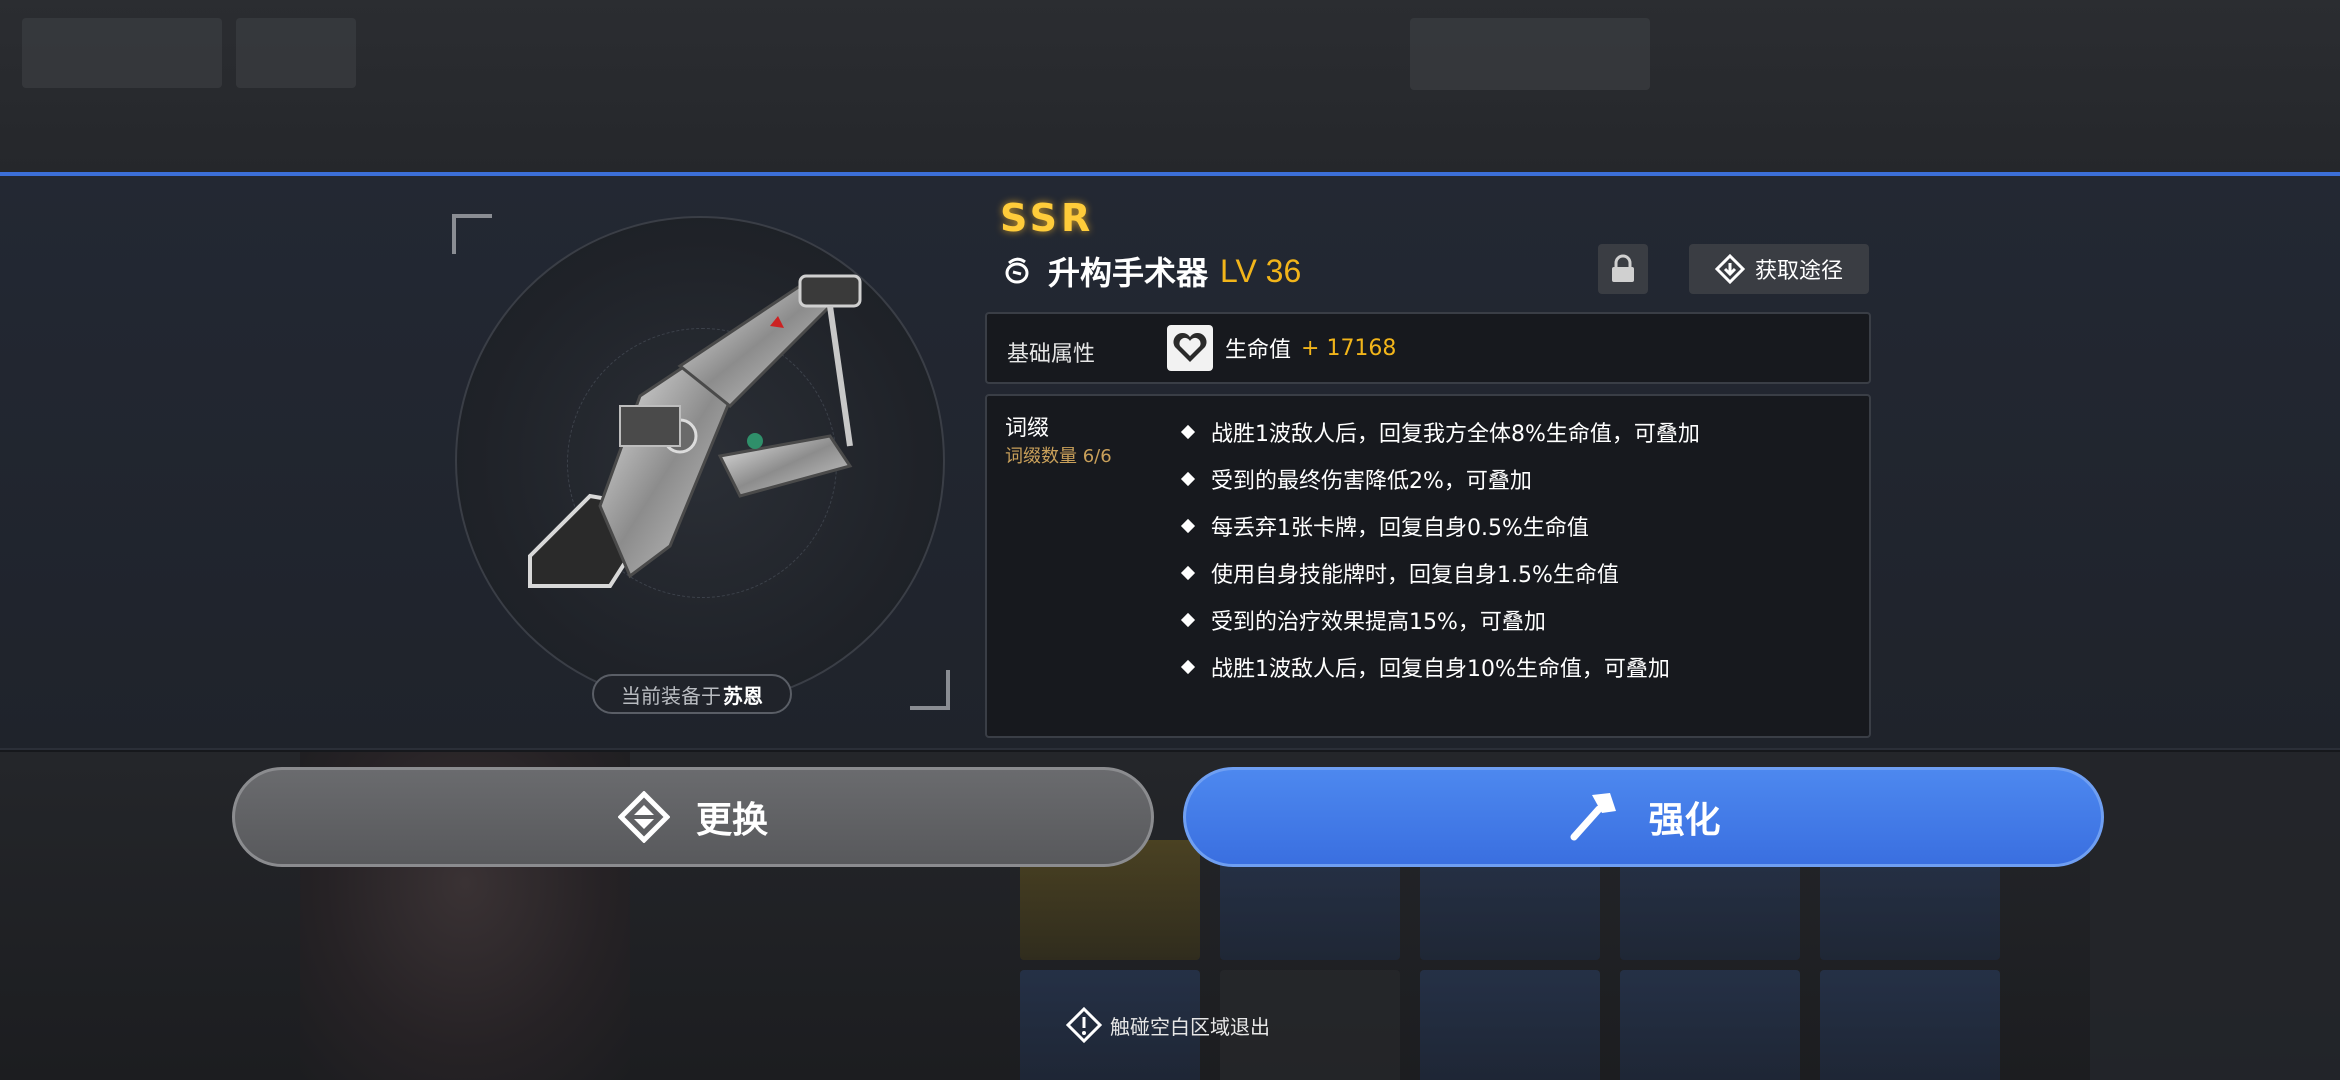 The width and height of the screenshot is (2340, 1080). Describe the element at coordinates (1593, 817) in the screenshot. I see `hammer-icon` at that location.